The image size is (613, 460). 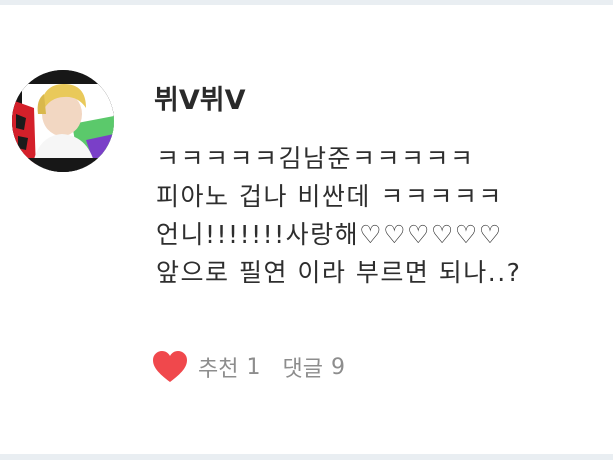 What do you see at coordinates (306, 457) in the screenshot?
I see `bottom-divider` at bounding box center [306, 457].